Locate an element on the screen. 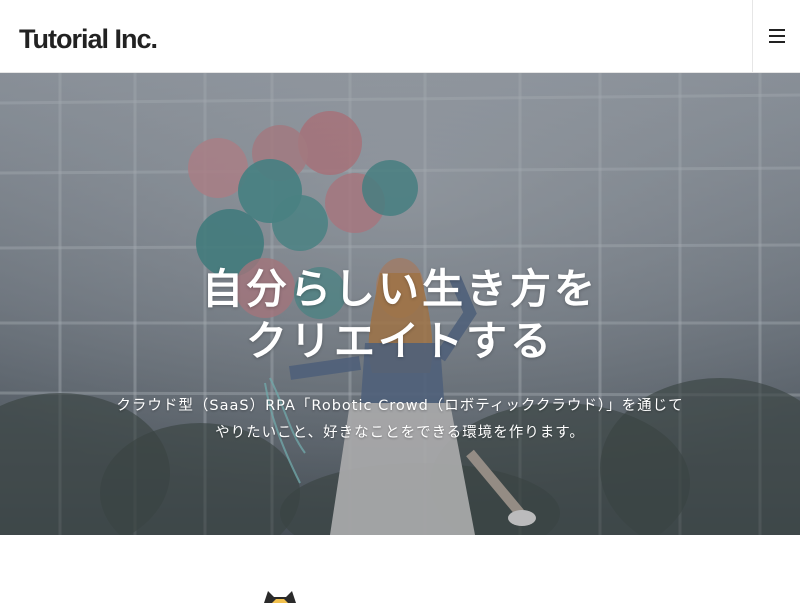 Image resolution: width=800 pixels, height=603 pixels. menu-button is located at coordinates (776, 36).